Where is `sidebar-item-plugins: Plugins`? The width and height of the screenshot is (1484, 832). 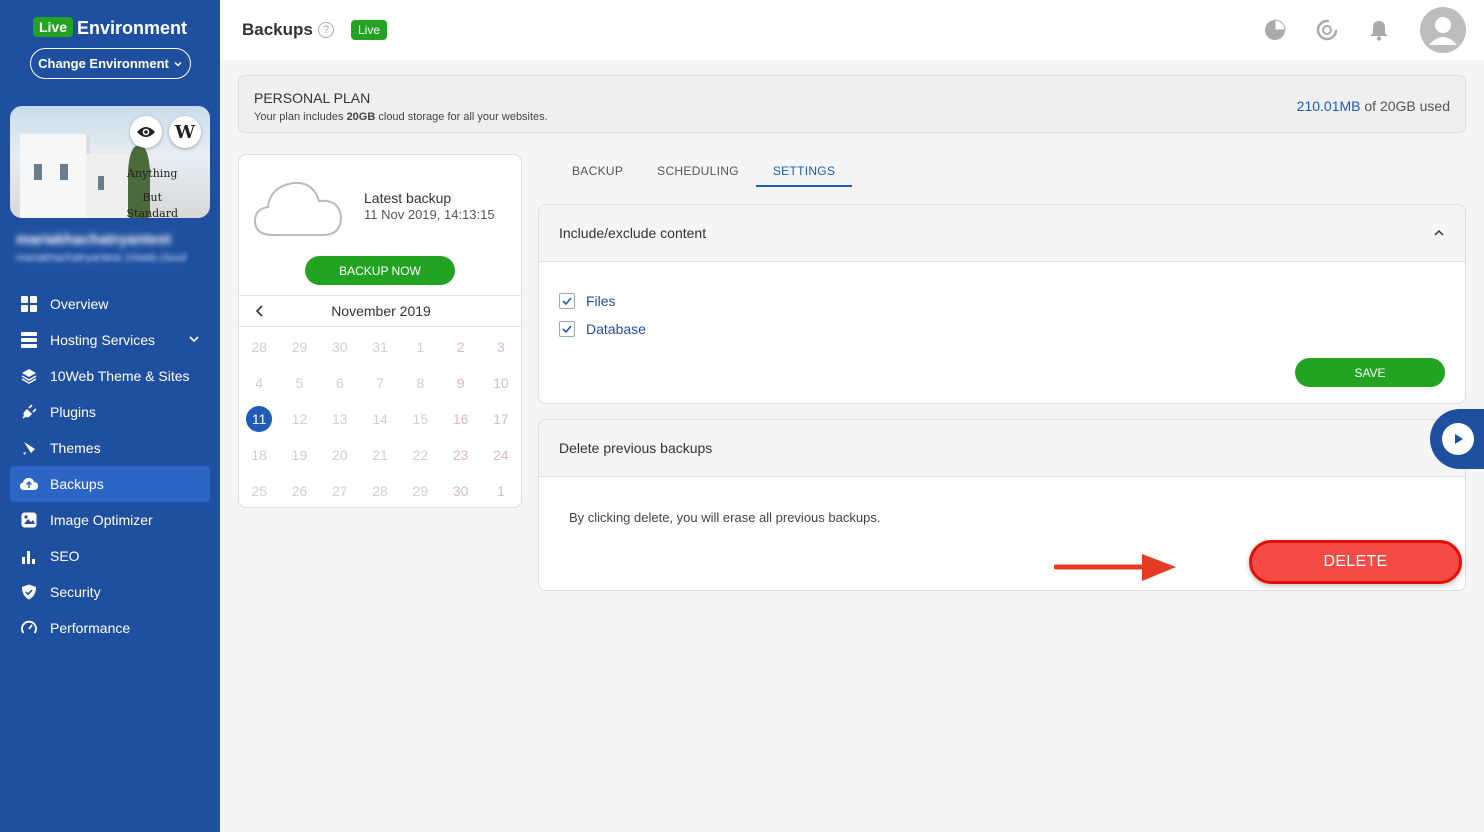
sidebar-item-plugins: Plugins is located at coordinates (110, 412).